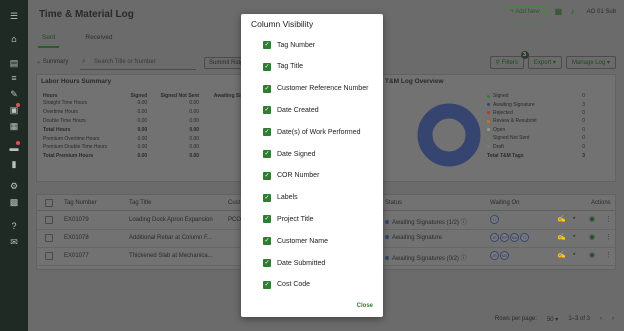  I want to click on tab-sent: Sent, so click(49, 41).